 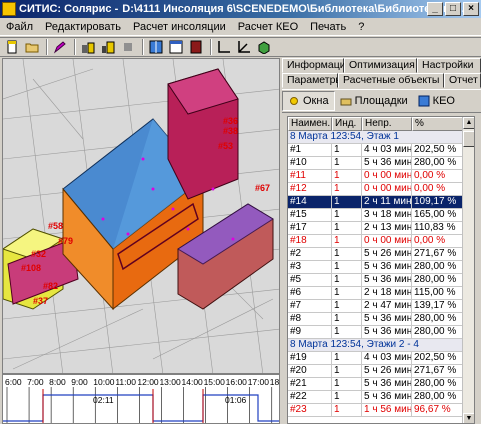 I want to click on menu-keo-calc: Расчет КЕО, so click(x=268, y=27).